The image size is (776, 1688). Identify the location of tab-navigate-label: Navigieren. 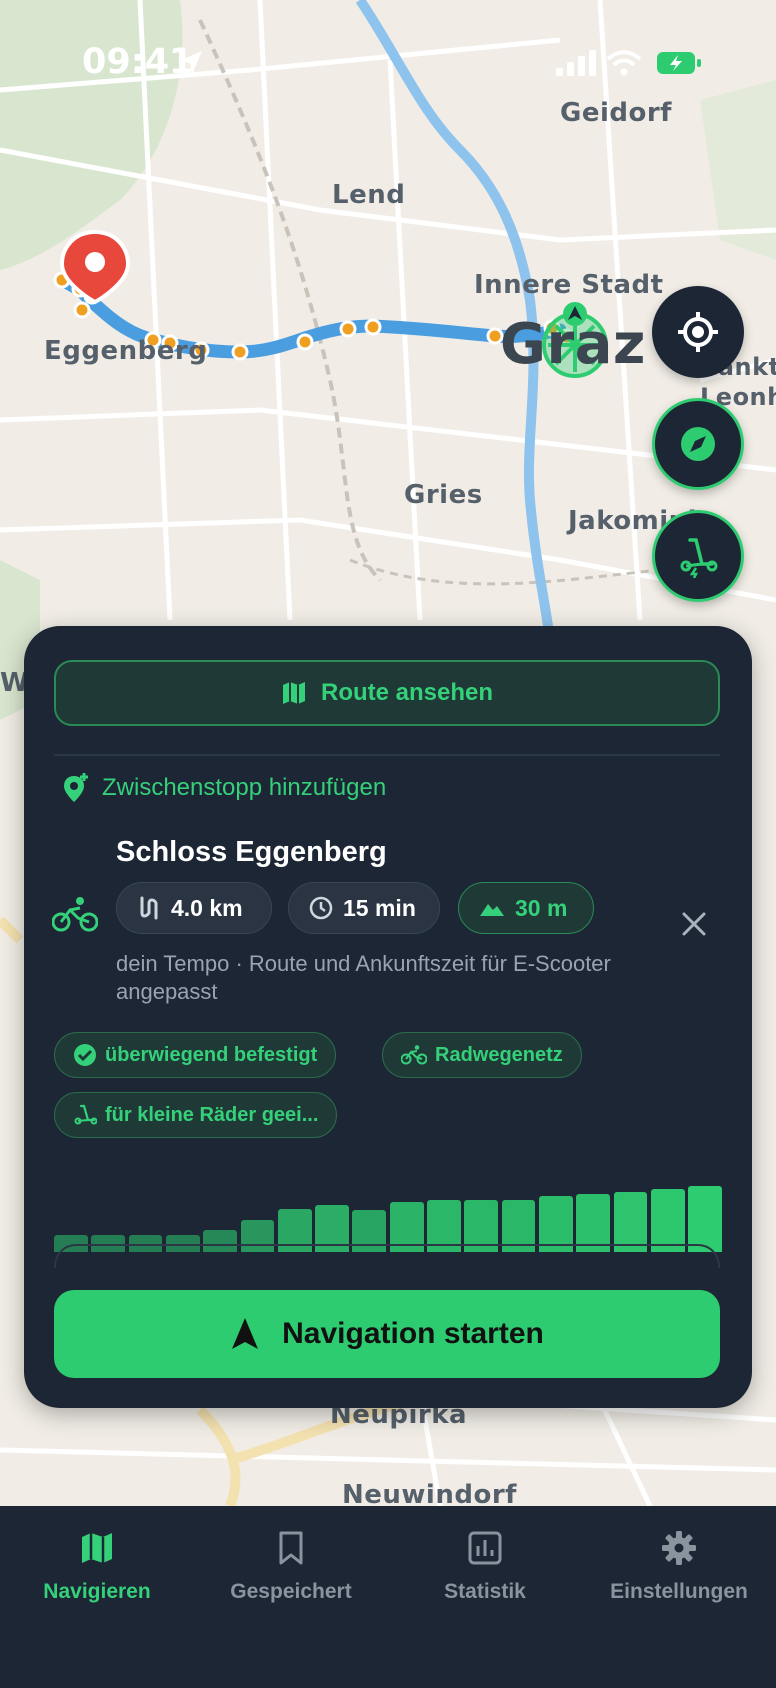
(97, 1591).